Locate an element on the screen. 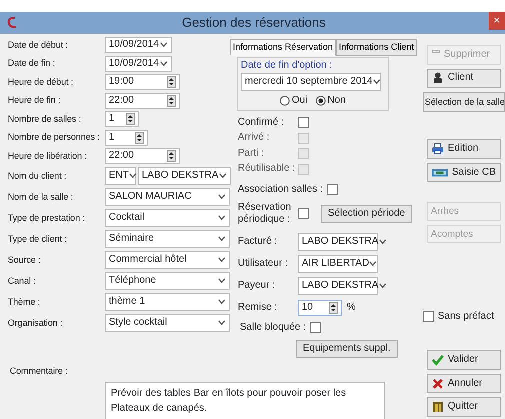  field-value: SALON MAURIAC is located at coordinates (150, 197).